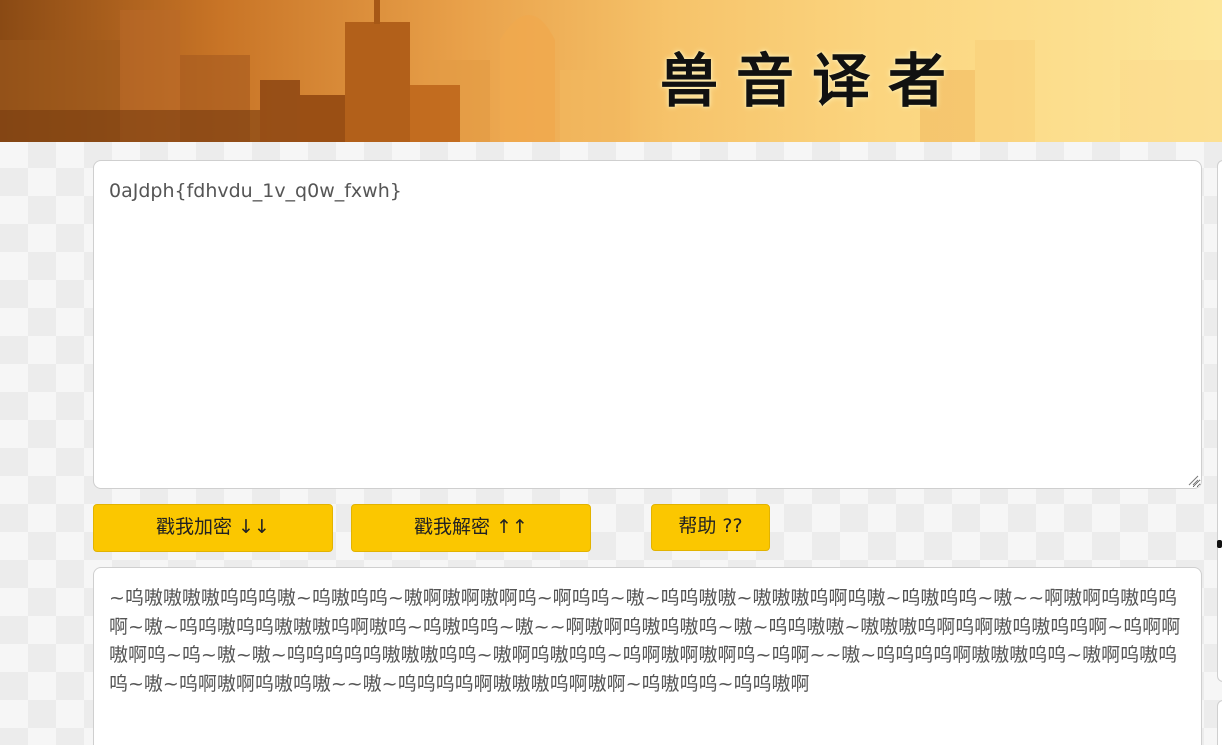  Describe the element at coordinates (710, 527) in the screenshot. I see `help-button: 帮助 ??` at that location.